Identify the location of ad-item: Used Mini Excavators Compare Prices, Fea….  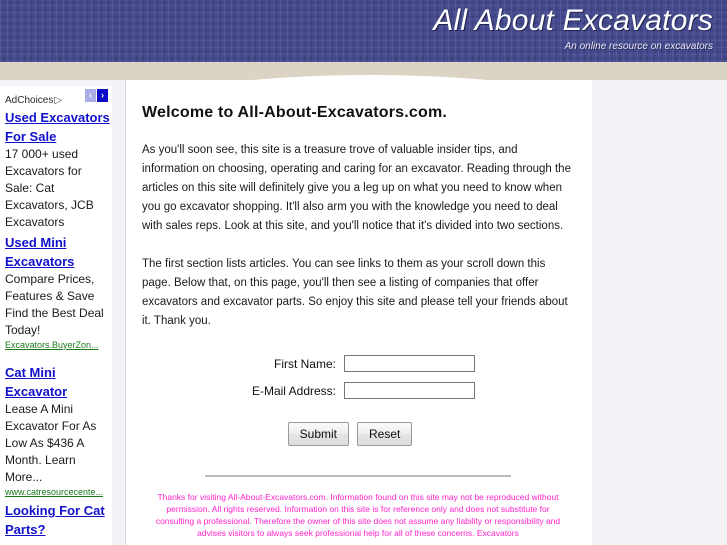
(57, 292).